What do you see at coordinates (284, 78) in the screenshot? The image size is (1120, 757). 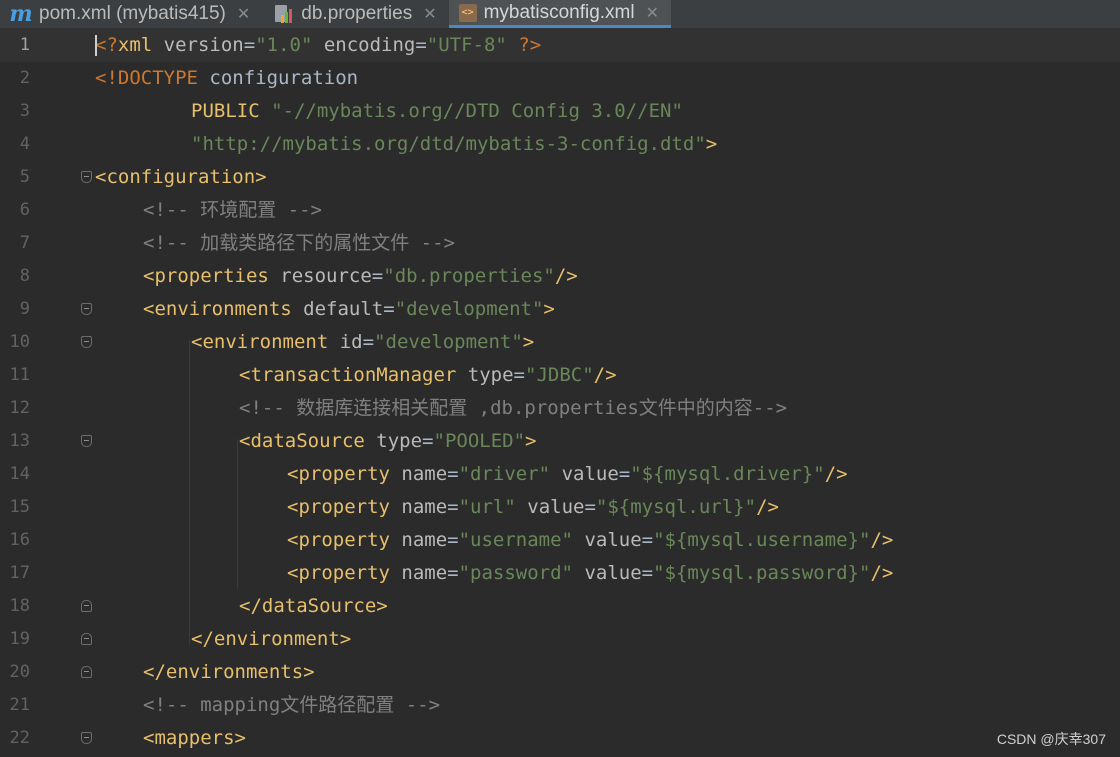 I see `token-plain: configuration` at bounding box center [284, 78].